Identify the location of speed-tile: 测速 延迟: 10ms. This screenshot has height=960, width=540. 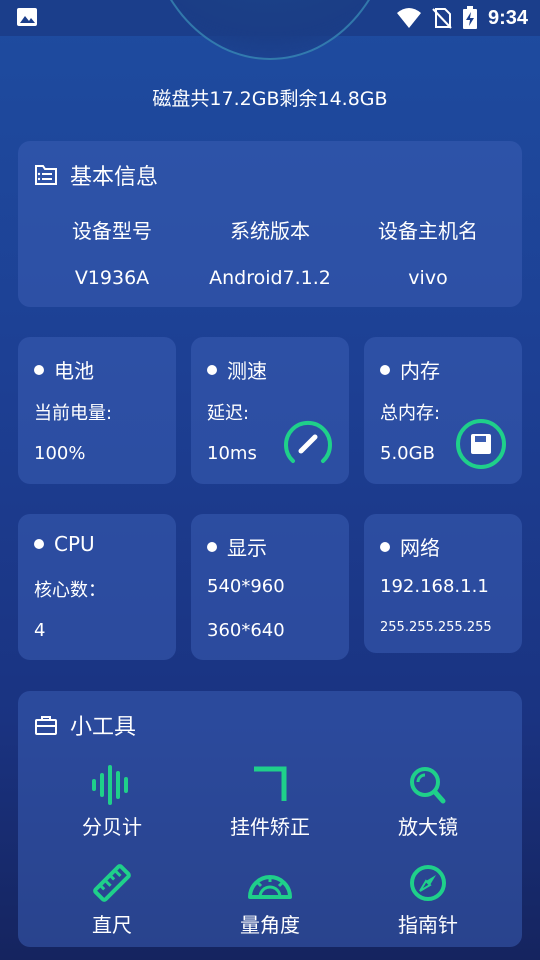
(270, 410).